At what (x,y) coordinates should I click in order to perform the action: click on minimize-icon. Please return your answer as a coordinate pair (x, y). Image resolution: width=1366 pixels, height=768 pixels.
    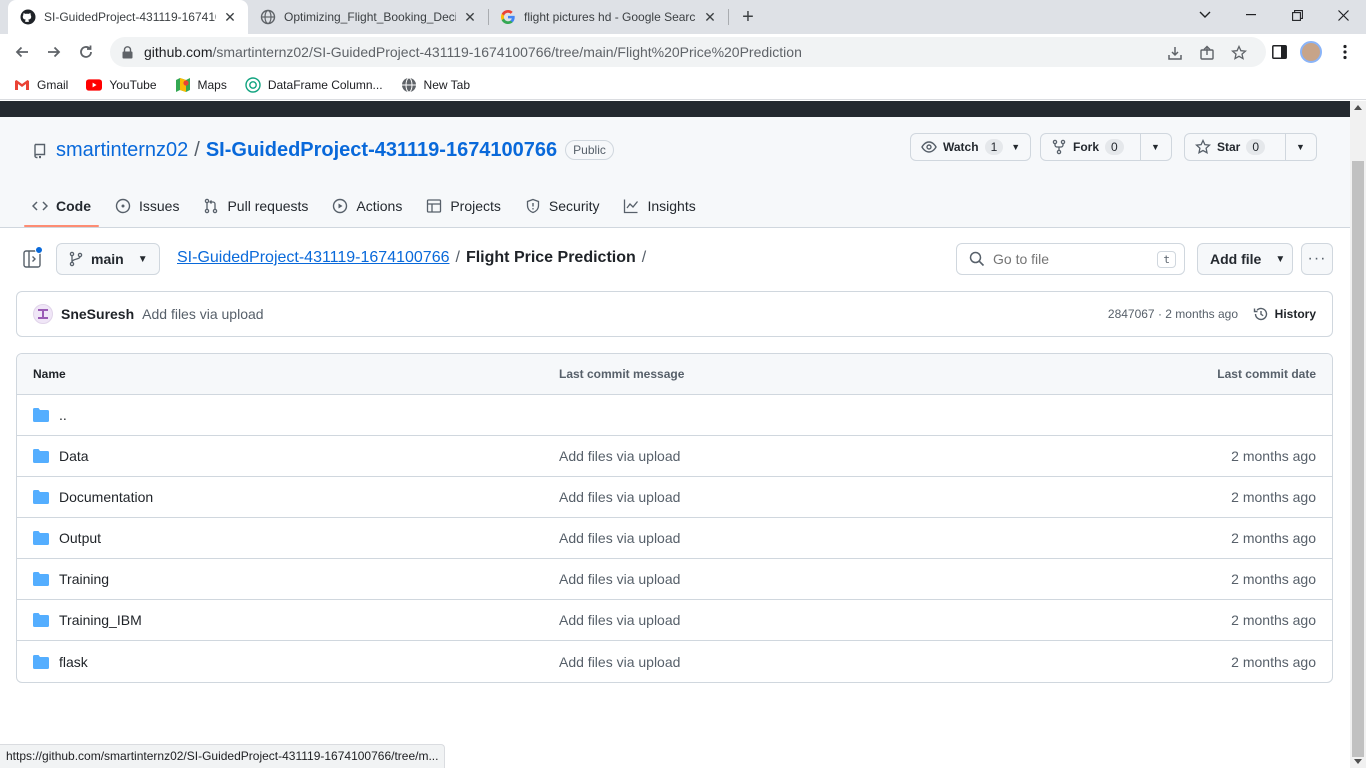
    Looking at the image, I should click on (1251, 15).